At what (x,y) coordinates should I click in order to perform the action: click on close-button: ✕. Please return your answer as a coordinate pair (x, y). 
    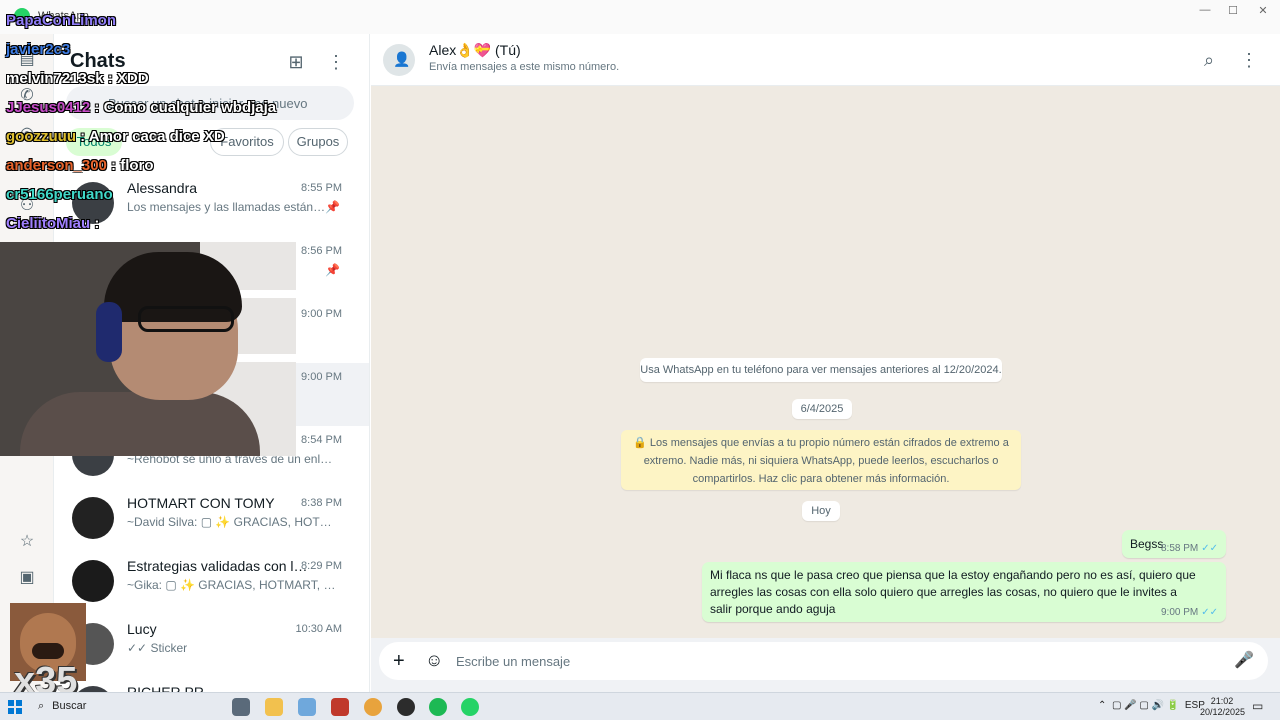
    Looking at the image, I should click on (1263, 11).